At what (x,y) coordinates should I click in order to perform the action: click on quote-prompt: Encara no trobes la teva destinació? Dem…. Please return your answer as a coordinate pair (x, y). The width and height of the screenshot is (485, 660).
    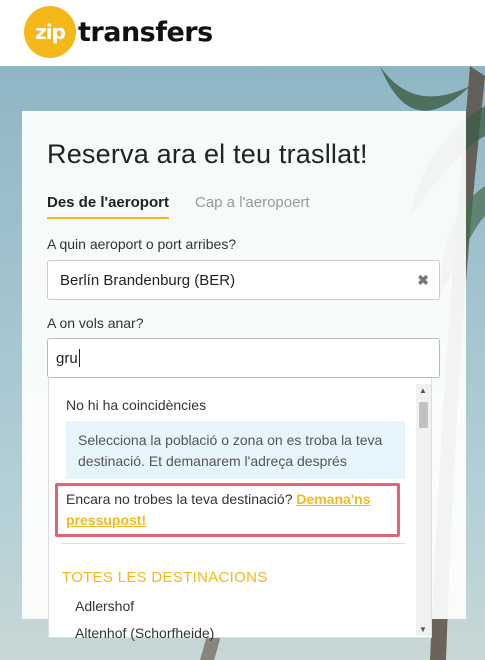
    Looking at the image, I should click on (226, 510).